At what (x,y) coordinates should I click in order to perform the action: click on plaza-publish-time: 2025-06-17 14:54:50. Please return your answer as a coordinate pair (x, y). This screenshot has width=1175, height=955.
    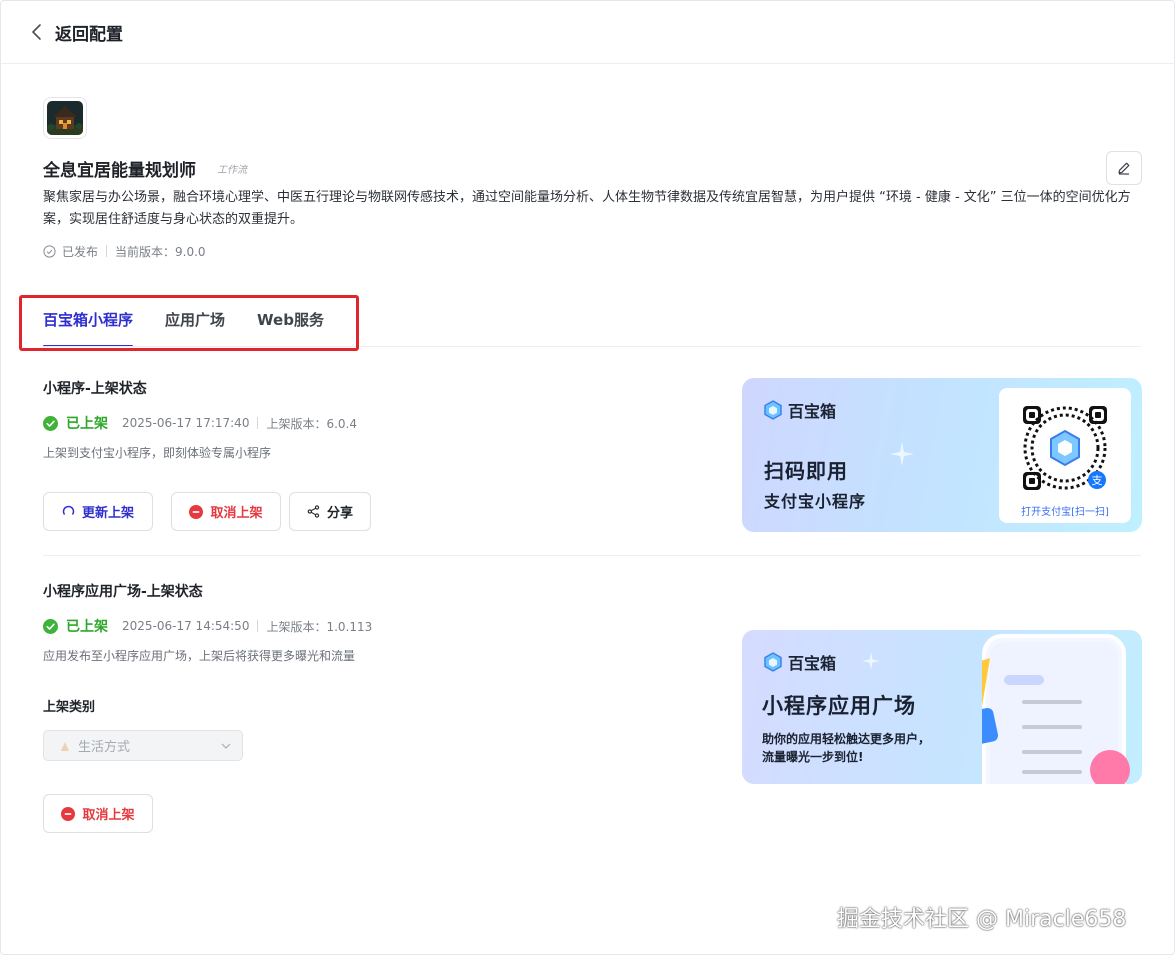
    Looking at the image, I should click on (186, 626).